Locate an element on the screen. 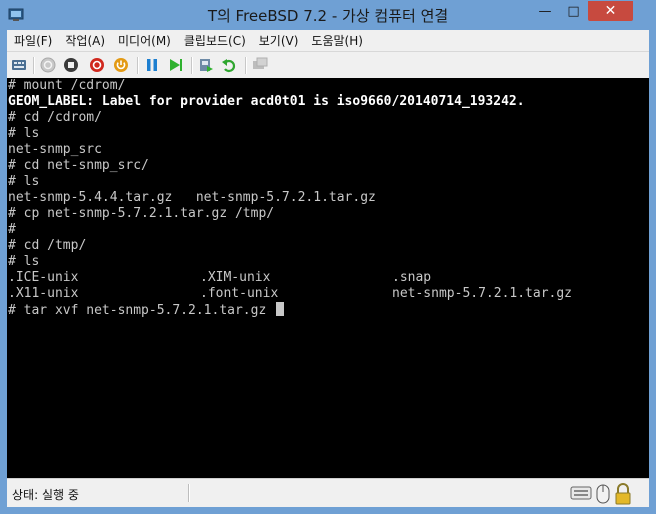 The width and height of the screenshot is (656, 514). turn-off-icon is located at coordinates (71, 65).